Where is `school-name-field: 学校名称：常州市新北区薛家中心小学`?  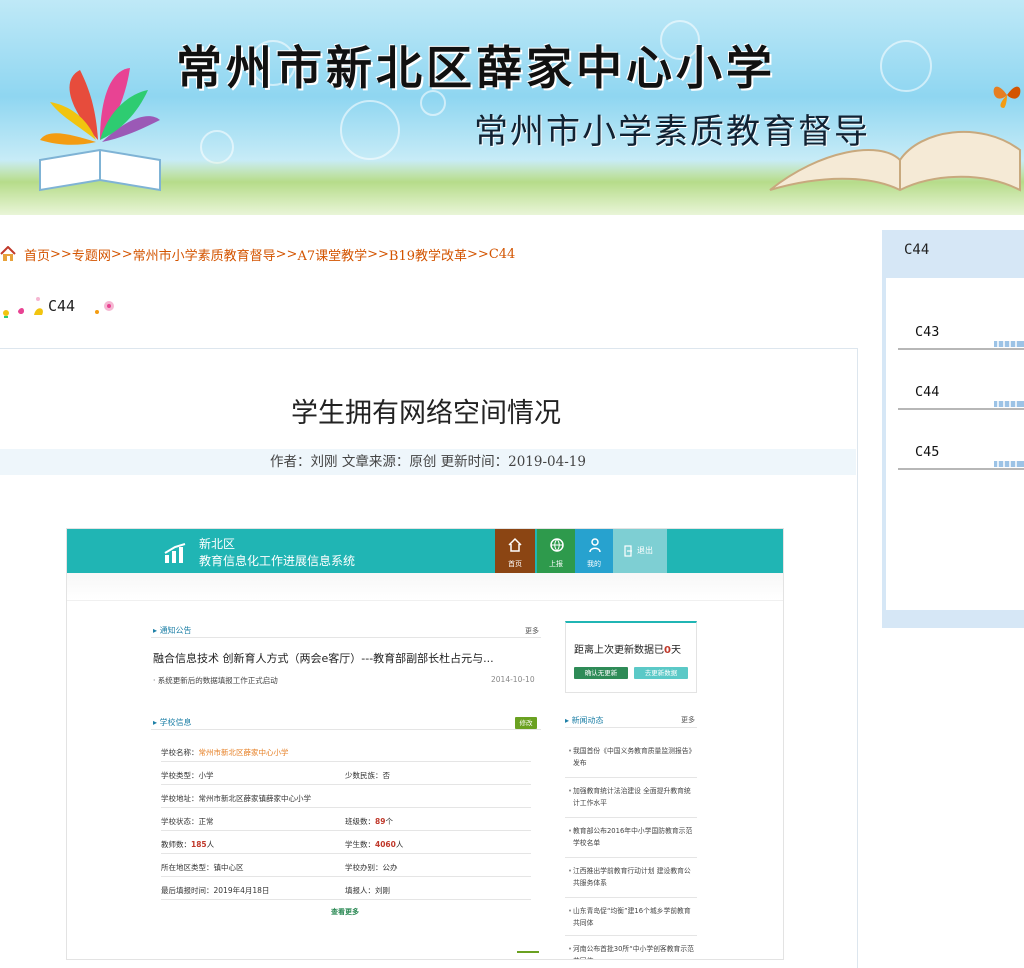 school-name-field: 学校名称：常州市新北区薛家中心小学 is located at coordinates (225, 752).